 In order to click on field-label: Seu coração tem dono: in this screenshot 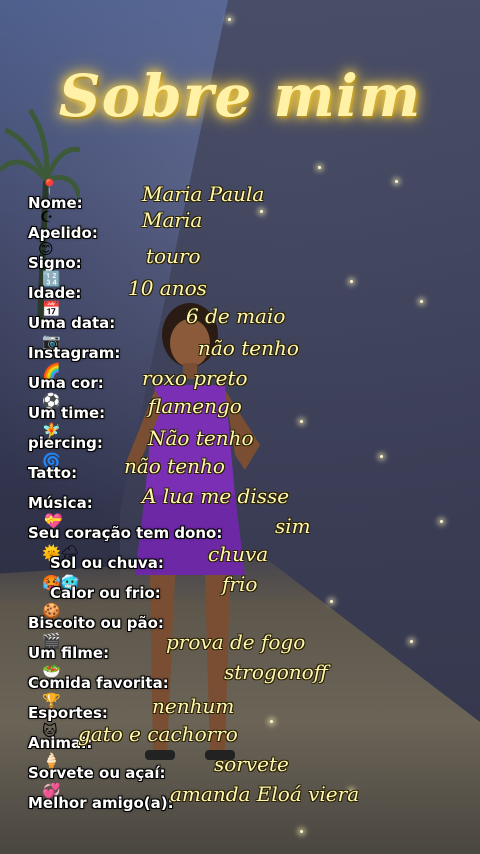, I will do `click(125, 533)`.